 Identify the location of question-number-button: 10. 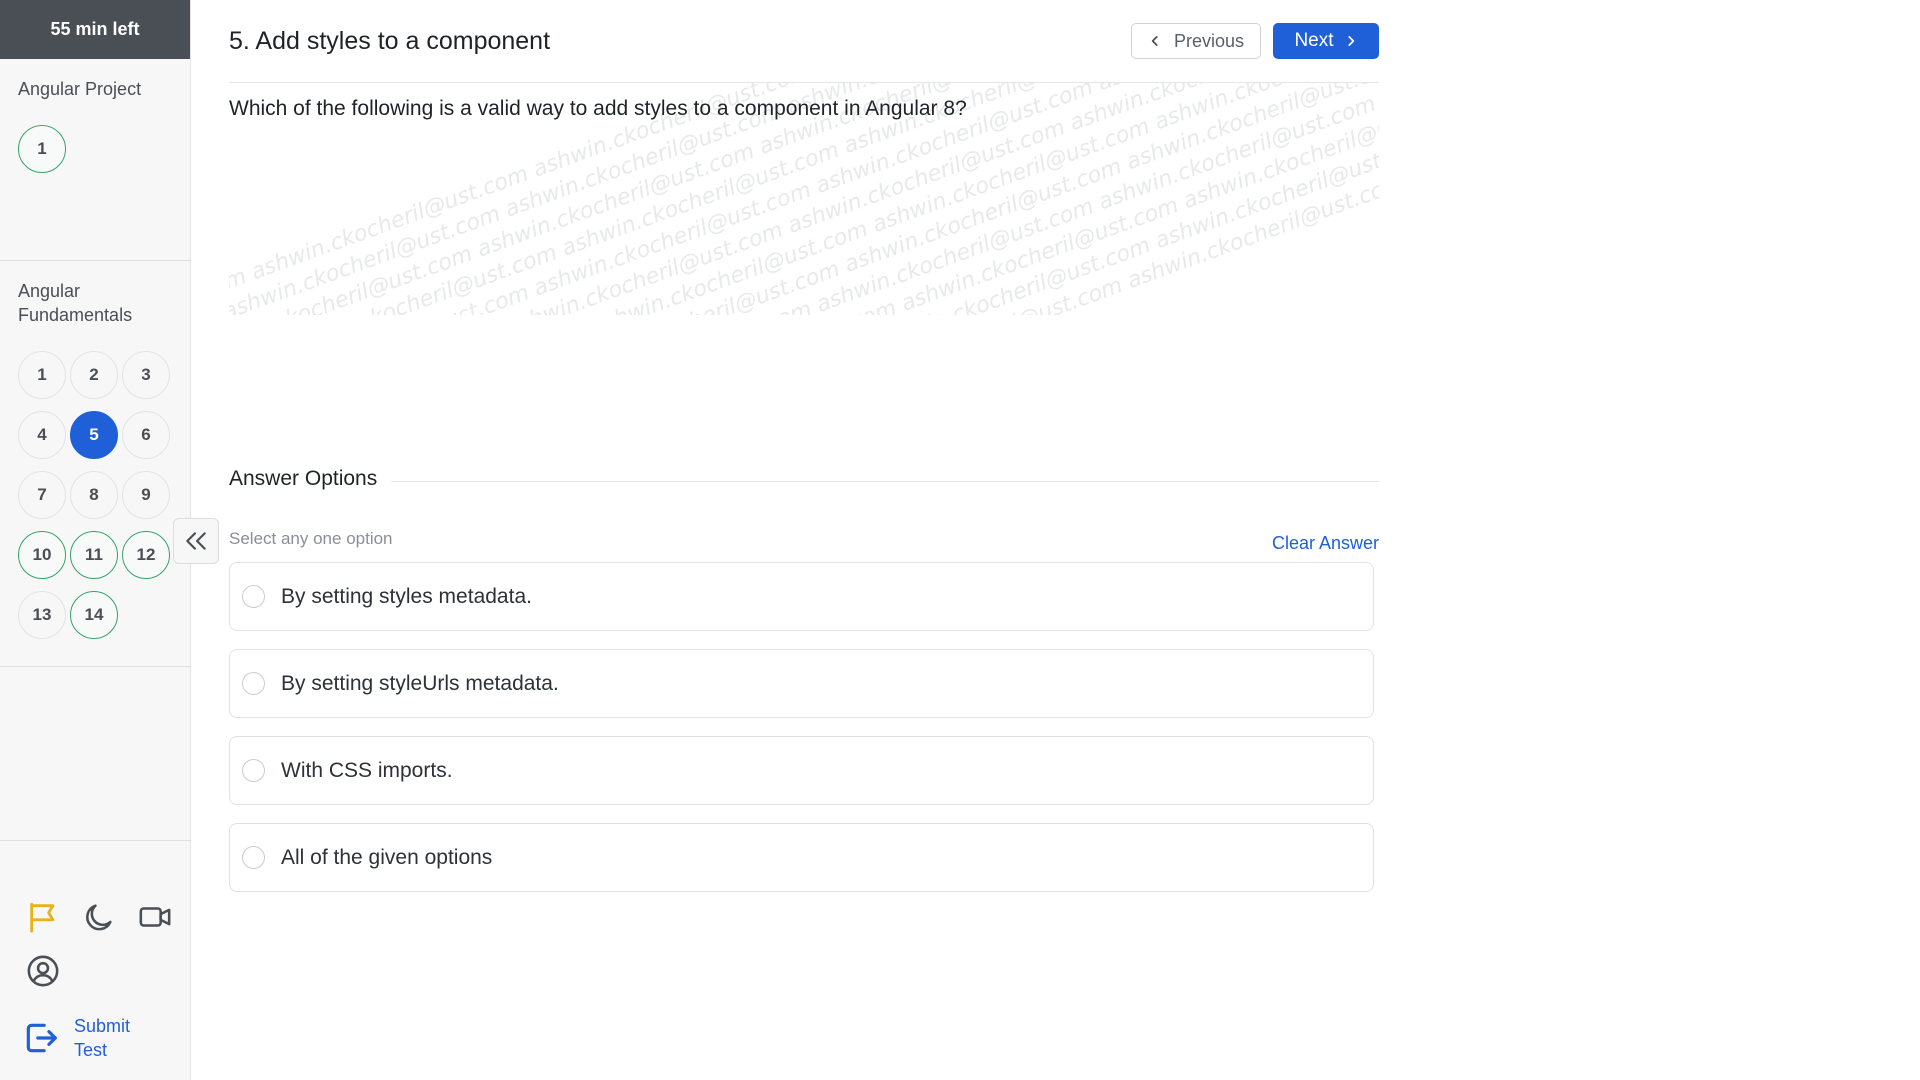
(42, 555).